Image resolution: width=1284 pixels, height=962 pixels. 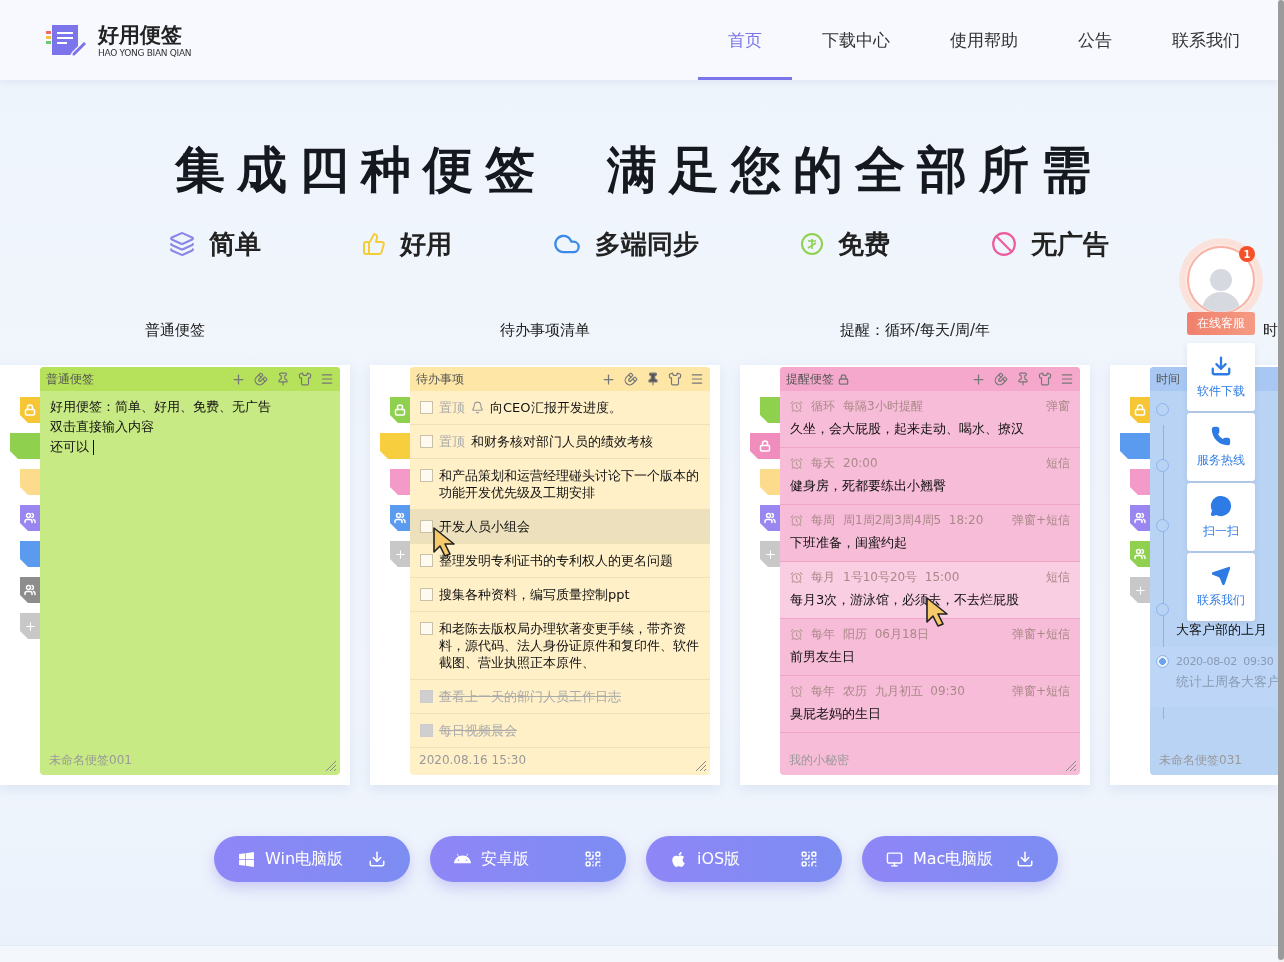 I want to click on reminder-row: 每天 20:00 短信 健身房，死都要练出小翘臀, so click(x=930, y=476).